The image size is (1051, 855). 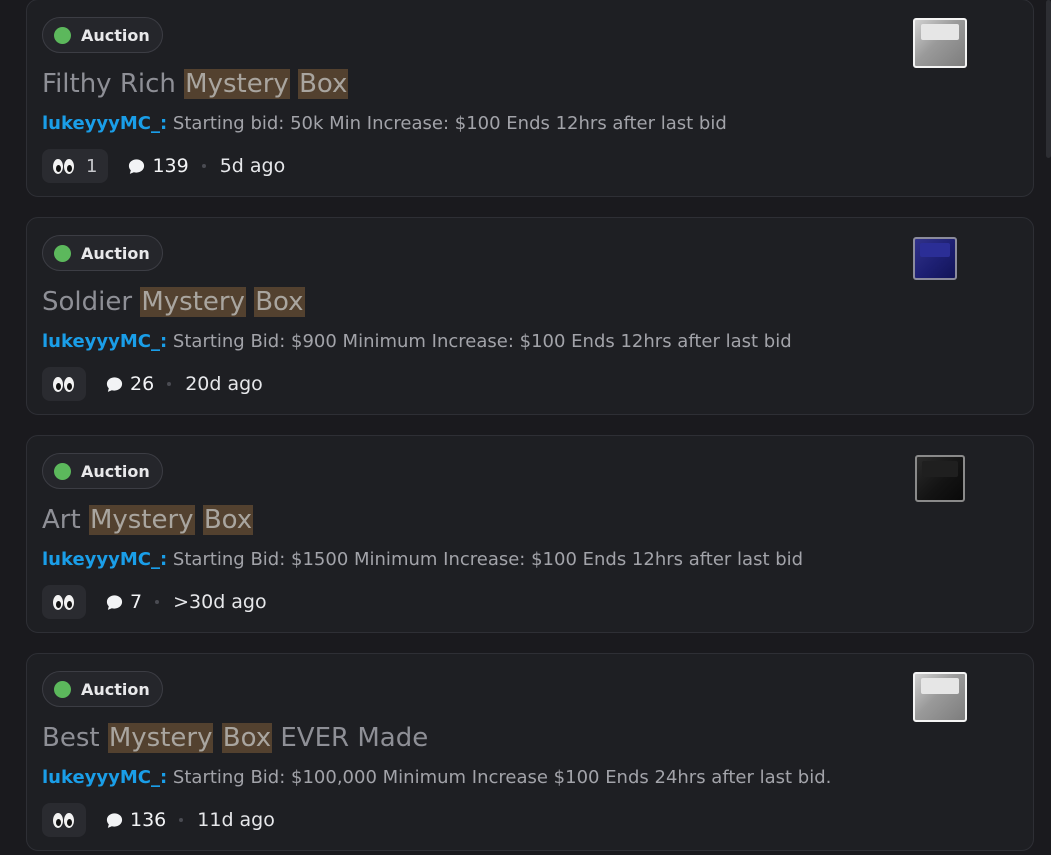 What do you see at coordinates (170, 166) in the screenshot?
I see `reply-count: 139` at bounding box center [170, 166].